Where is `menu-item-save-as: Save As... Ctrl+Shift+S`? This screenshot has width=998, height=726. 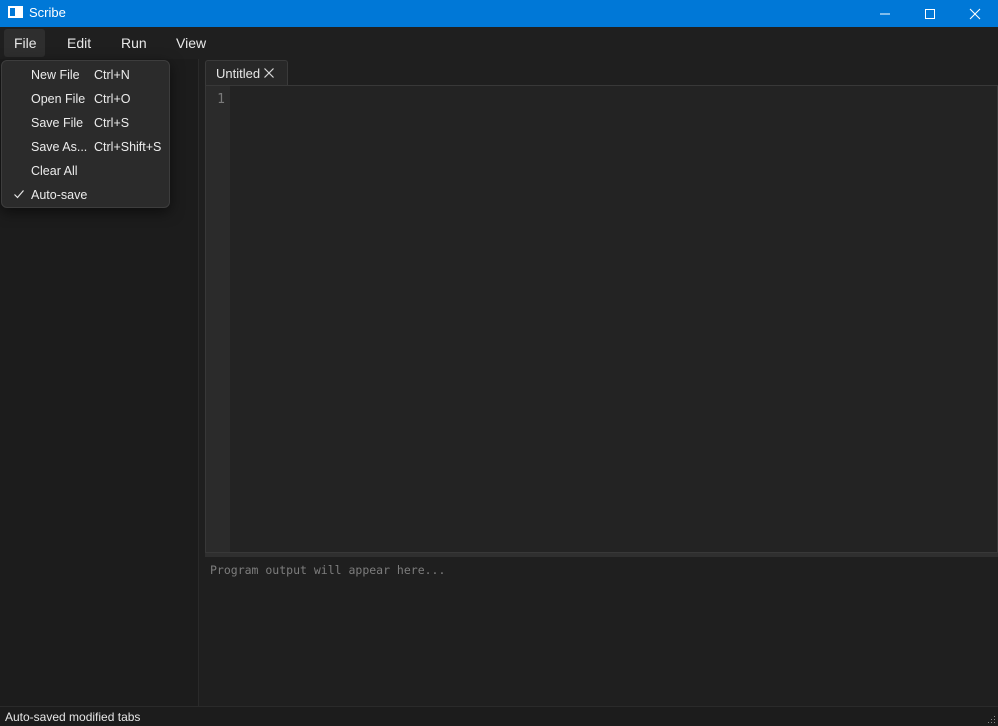 menu-item-save-as: Save As... Ctrl+Shift+S is located at coordinates (86, 147).